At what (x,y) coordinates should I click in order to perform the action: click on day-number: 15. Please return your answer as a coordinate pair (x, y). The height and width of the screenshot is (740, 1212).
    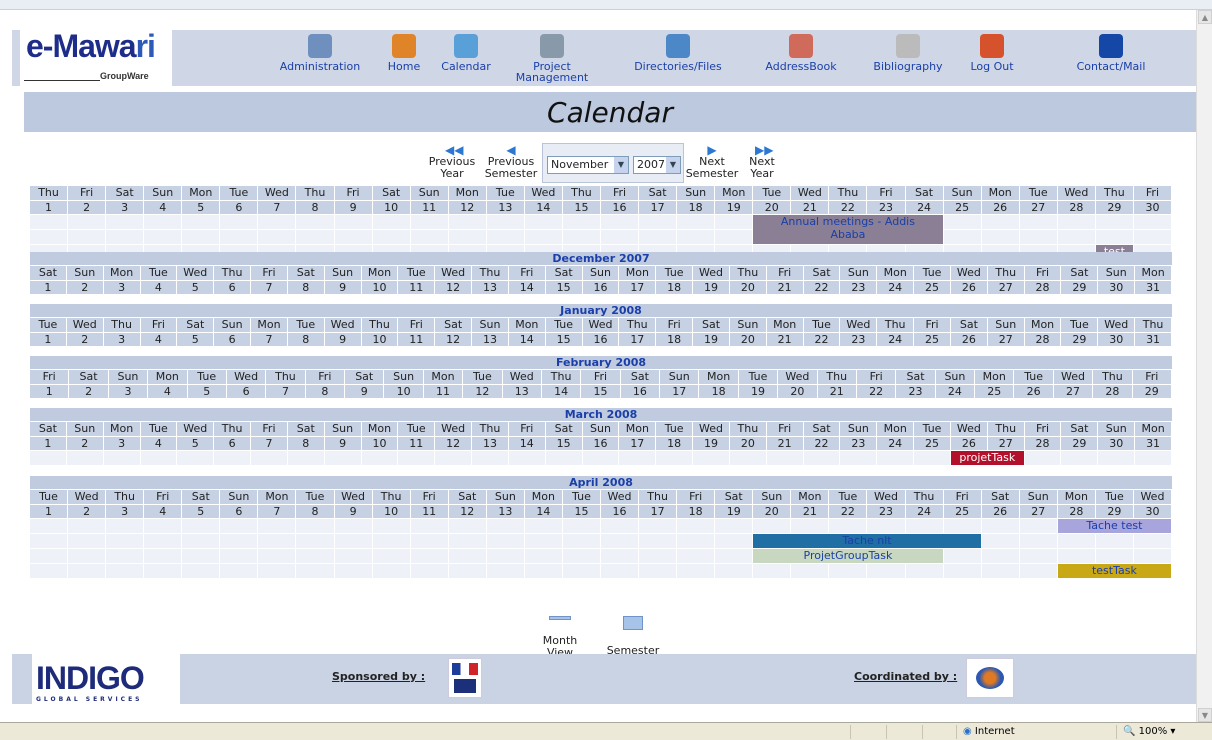
    Looking at the image, I should click on (581, 207).